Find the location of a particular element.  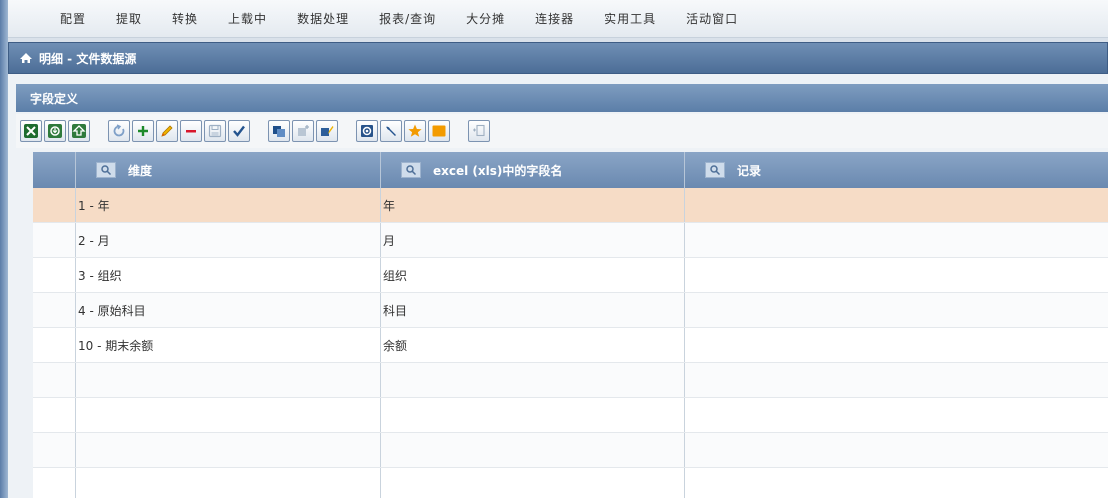

cell-dimension: 1 - 年 is located at coordinates (228, 205).